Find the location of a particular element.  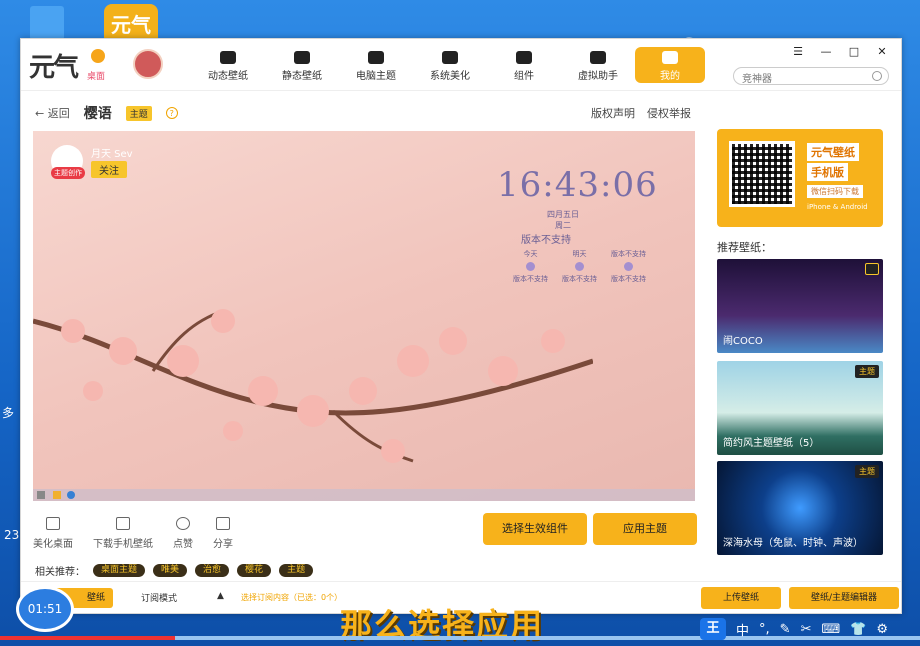

nav-label: 我的 is located at coordinates (670, 76).